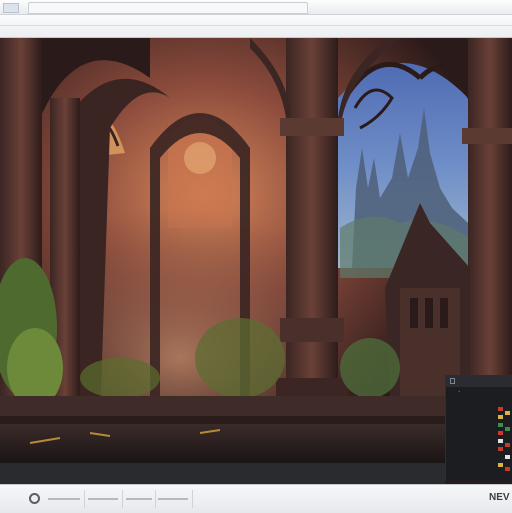  What do you see at coordinates (256, 498) in the screenshot?
I see `status-bar: NEV` at bounding box center [256, 498].